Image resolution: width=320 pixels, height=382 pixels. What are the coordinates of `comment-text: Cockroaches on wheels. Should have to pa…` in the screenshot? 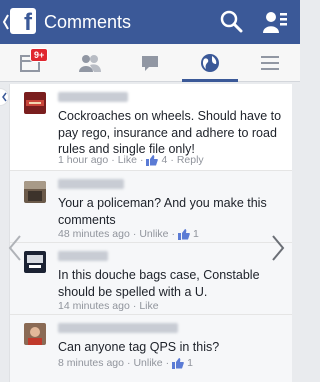 It's located at (170, 132).